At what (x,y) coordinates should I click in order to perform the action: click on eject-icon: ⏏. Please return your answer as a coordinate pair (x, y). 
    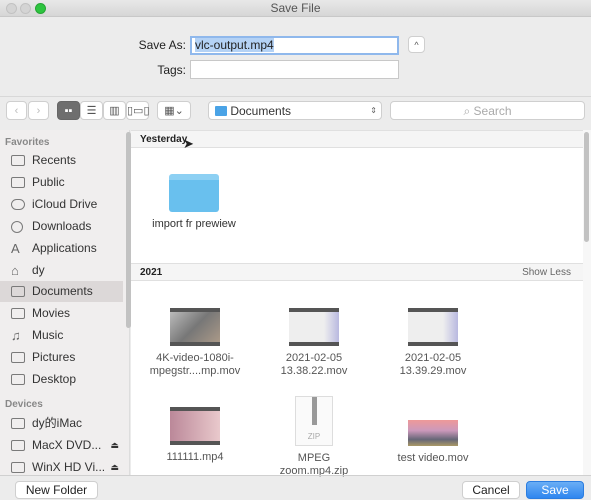
    Looking at the image, I should click on (114, 445).